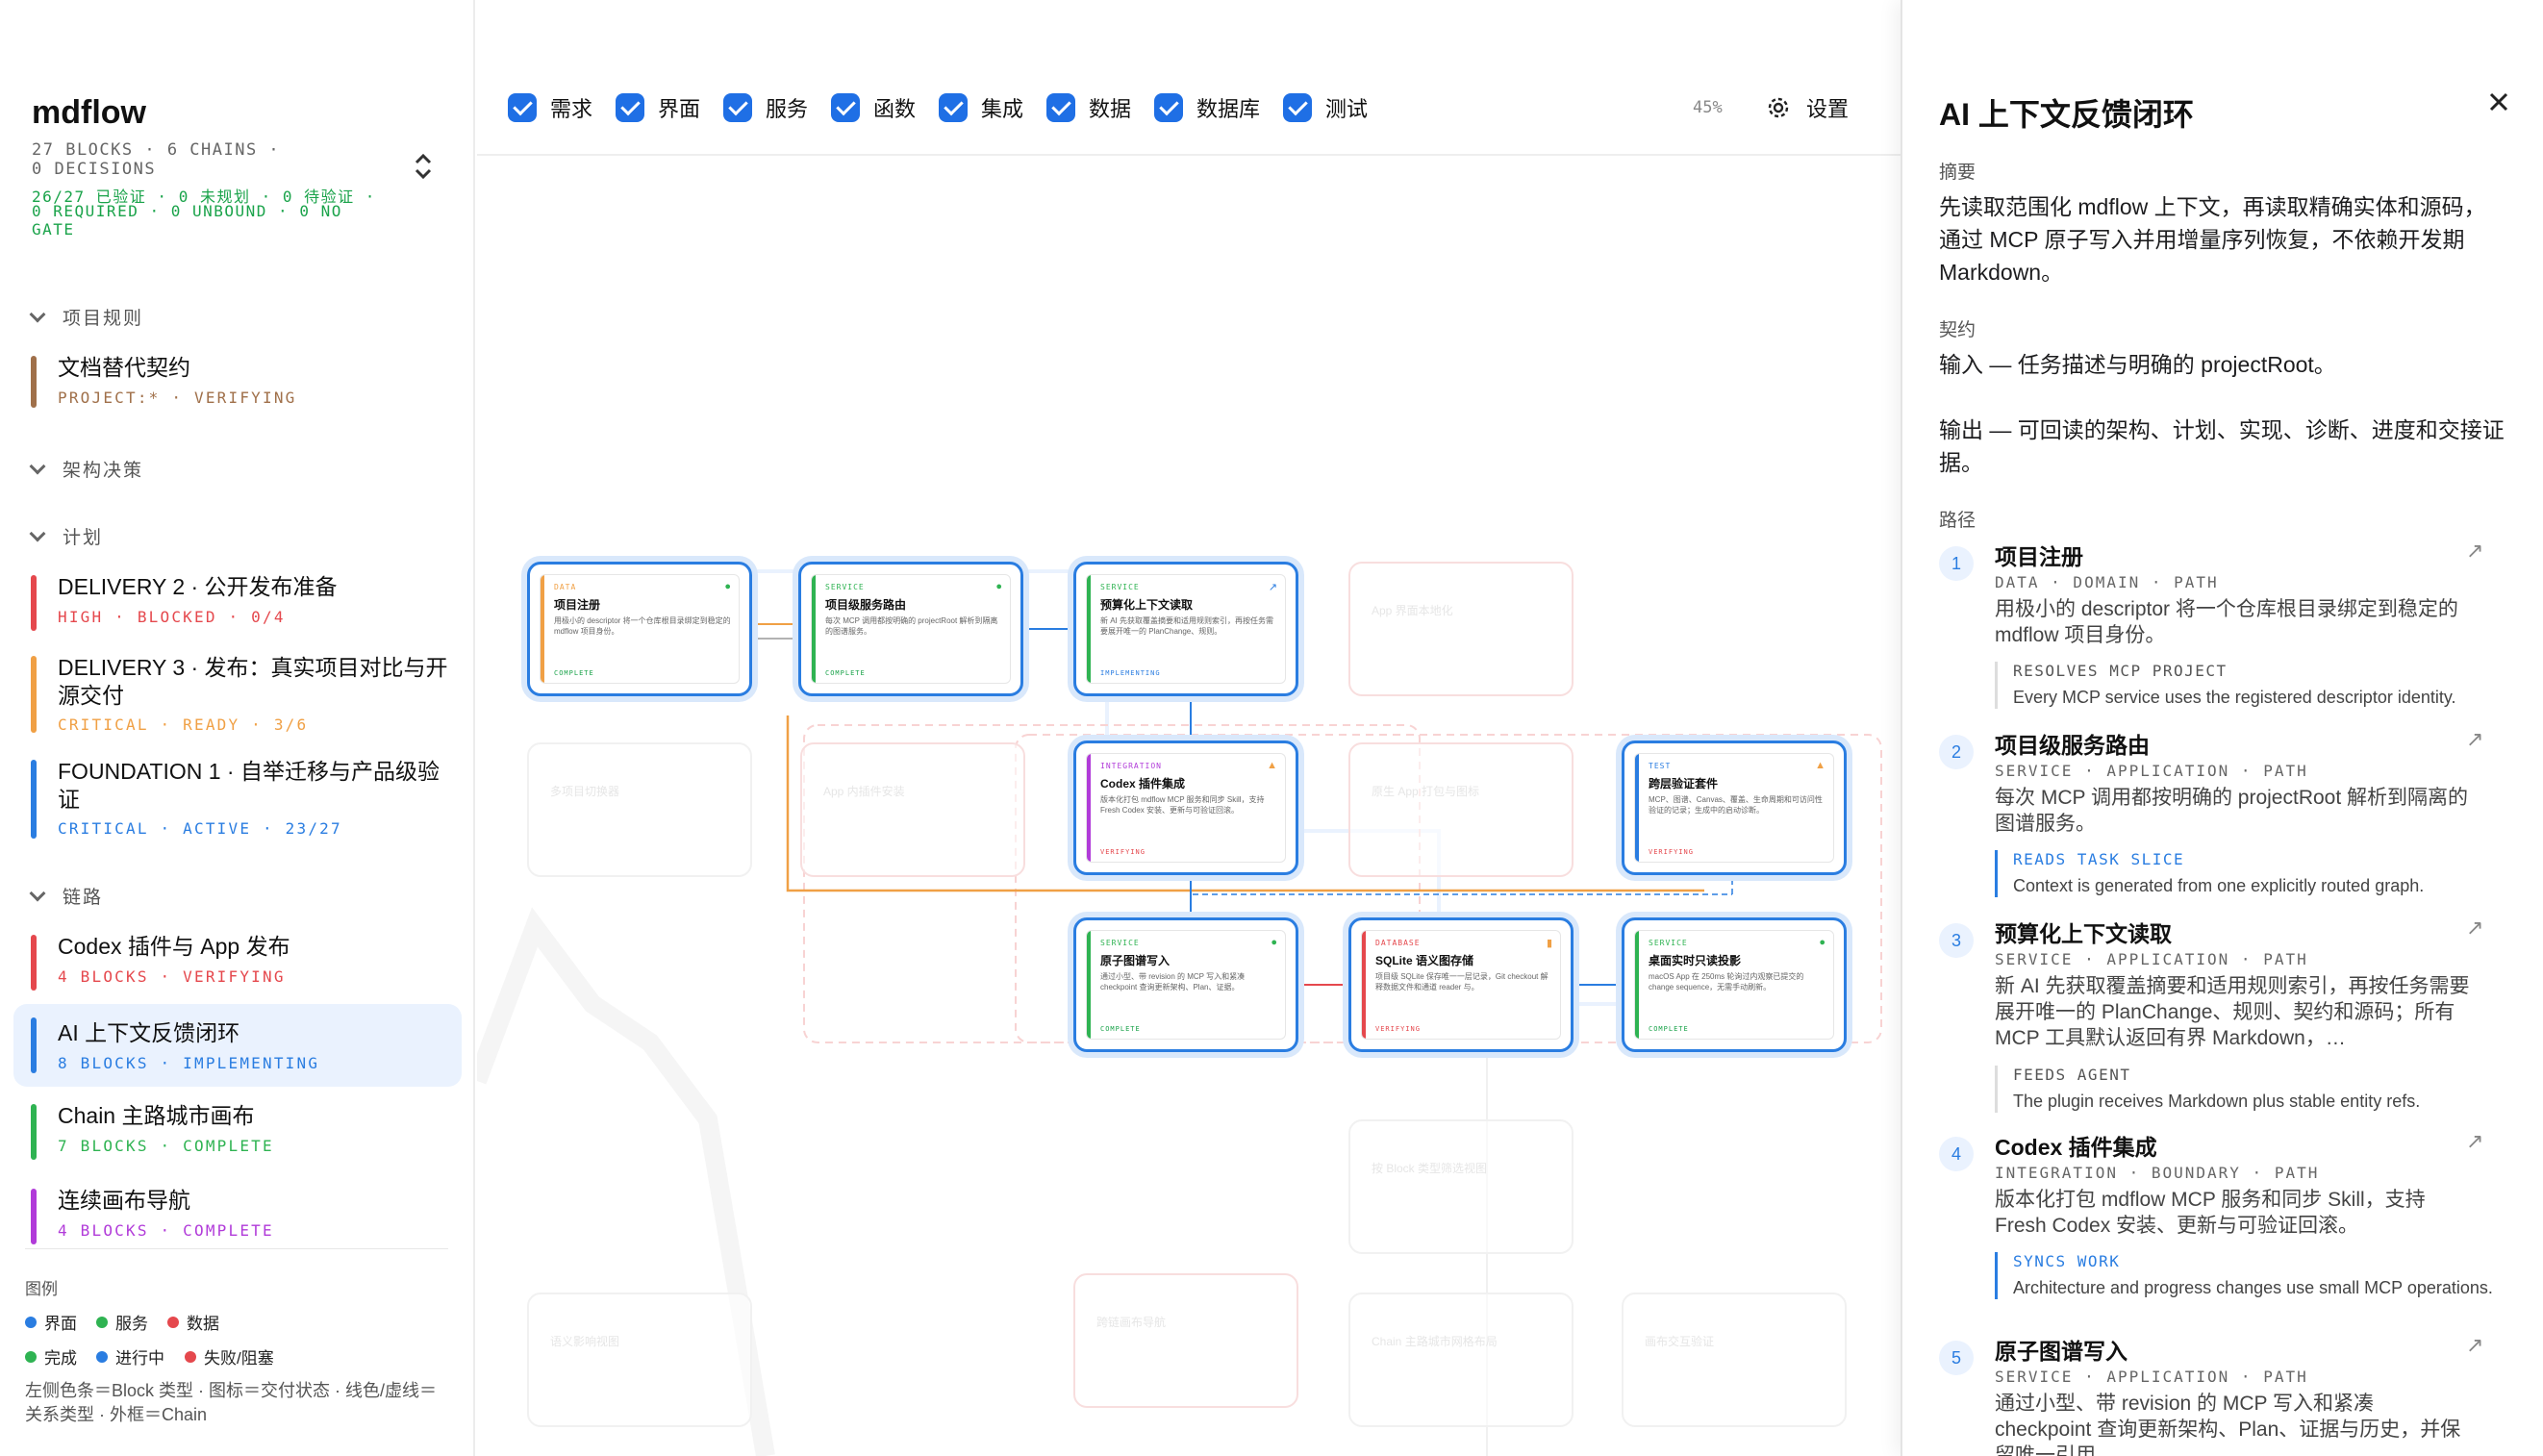 The height and width of the screenshot is (1456, 2543). I want to click on path-label: 路径, so click(1957, 521).